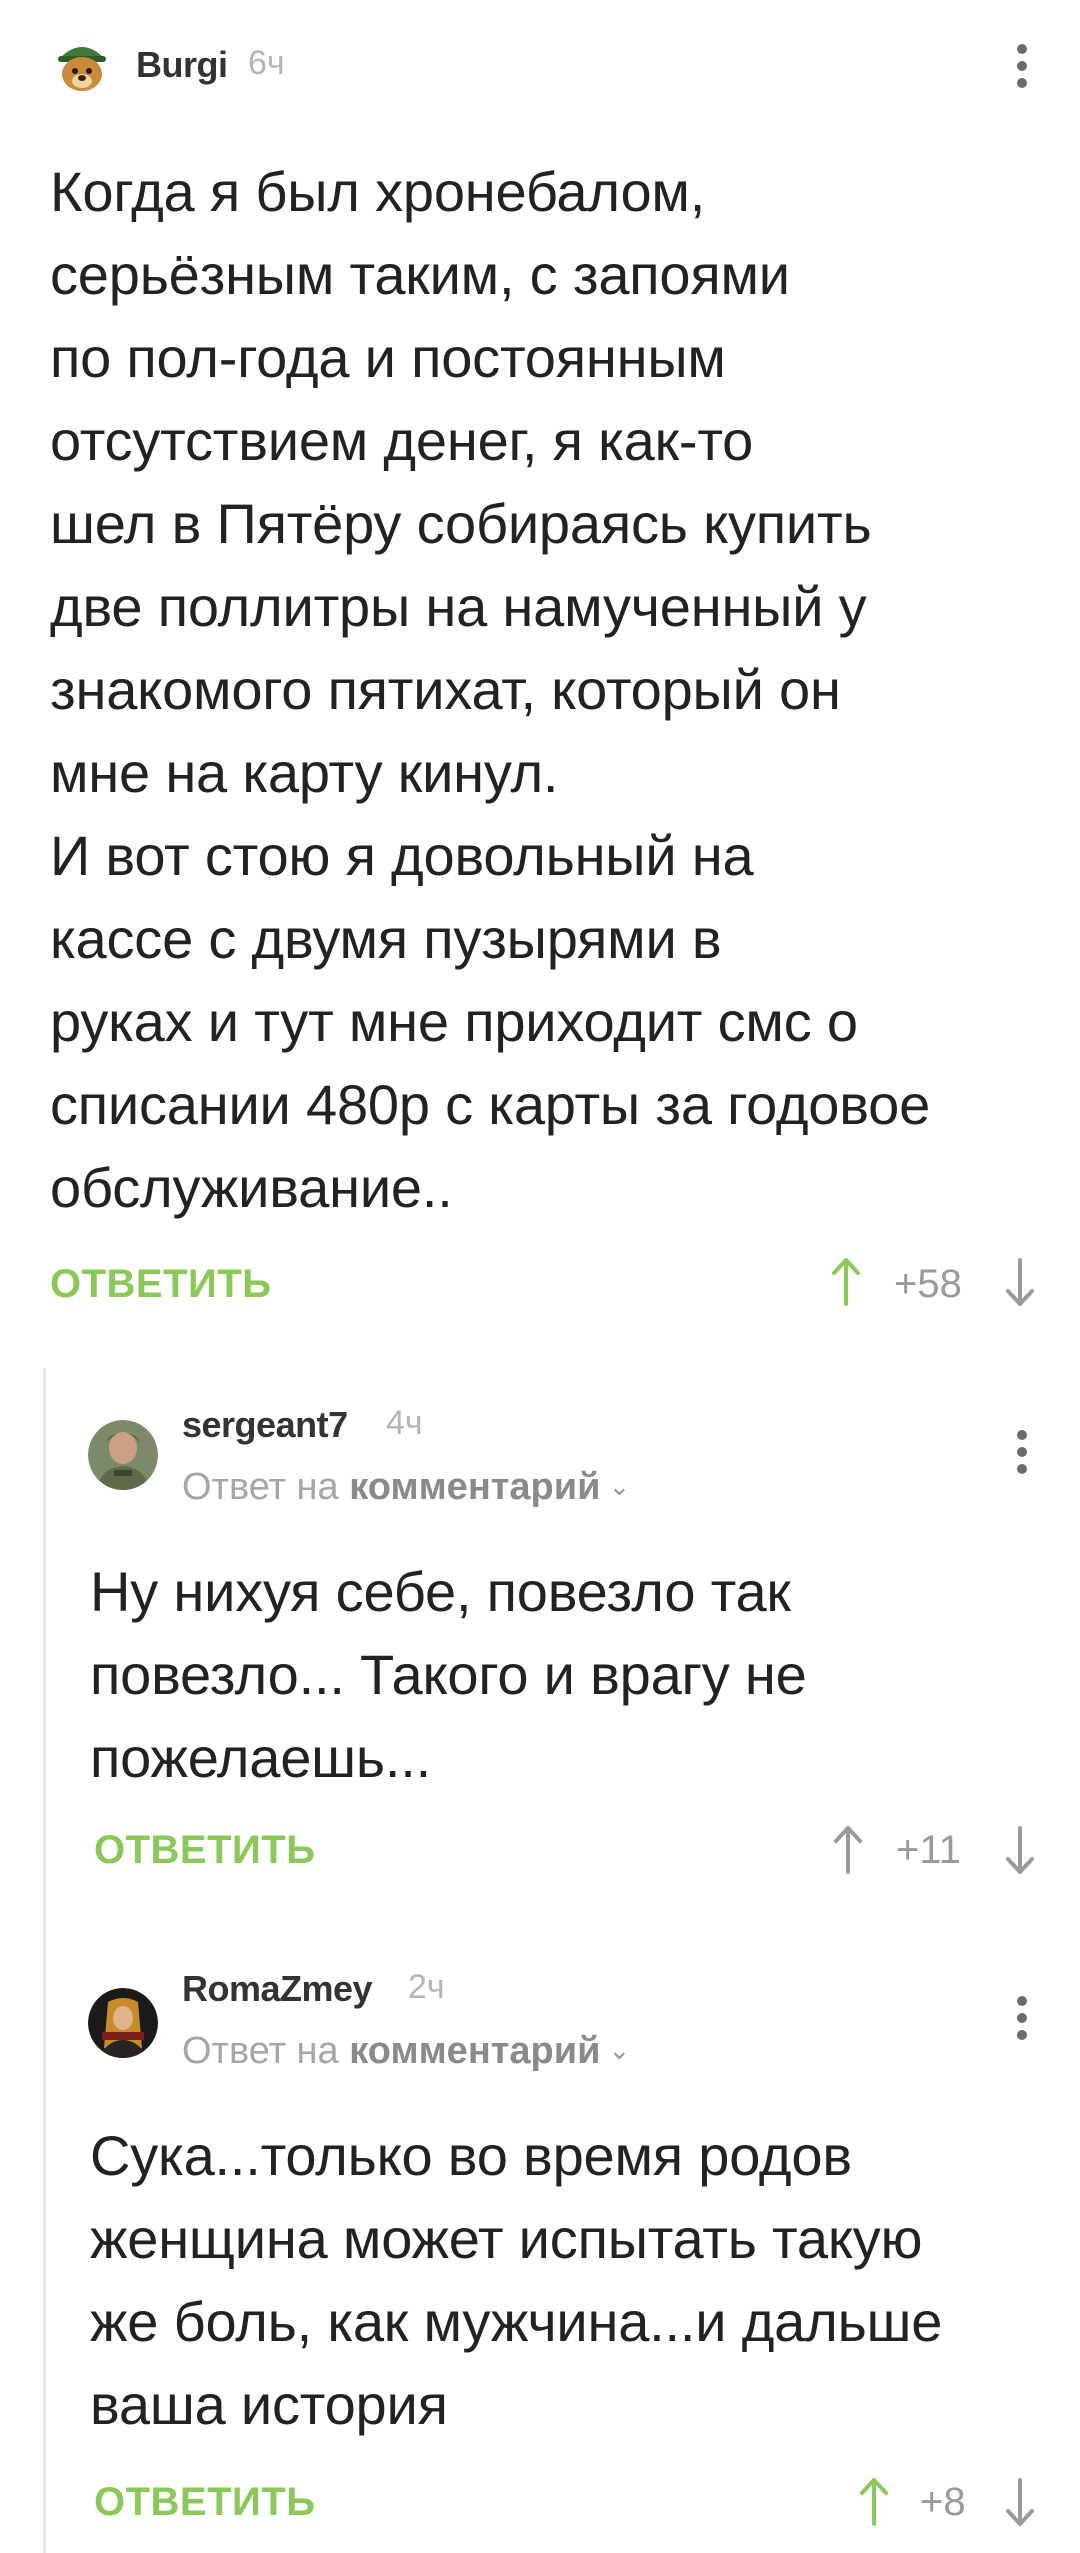  I want to click on comment-time: 6ч, so click(266, 63).